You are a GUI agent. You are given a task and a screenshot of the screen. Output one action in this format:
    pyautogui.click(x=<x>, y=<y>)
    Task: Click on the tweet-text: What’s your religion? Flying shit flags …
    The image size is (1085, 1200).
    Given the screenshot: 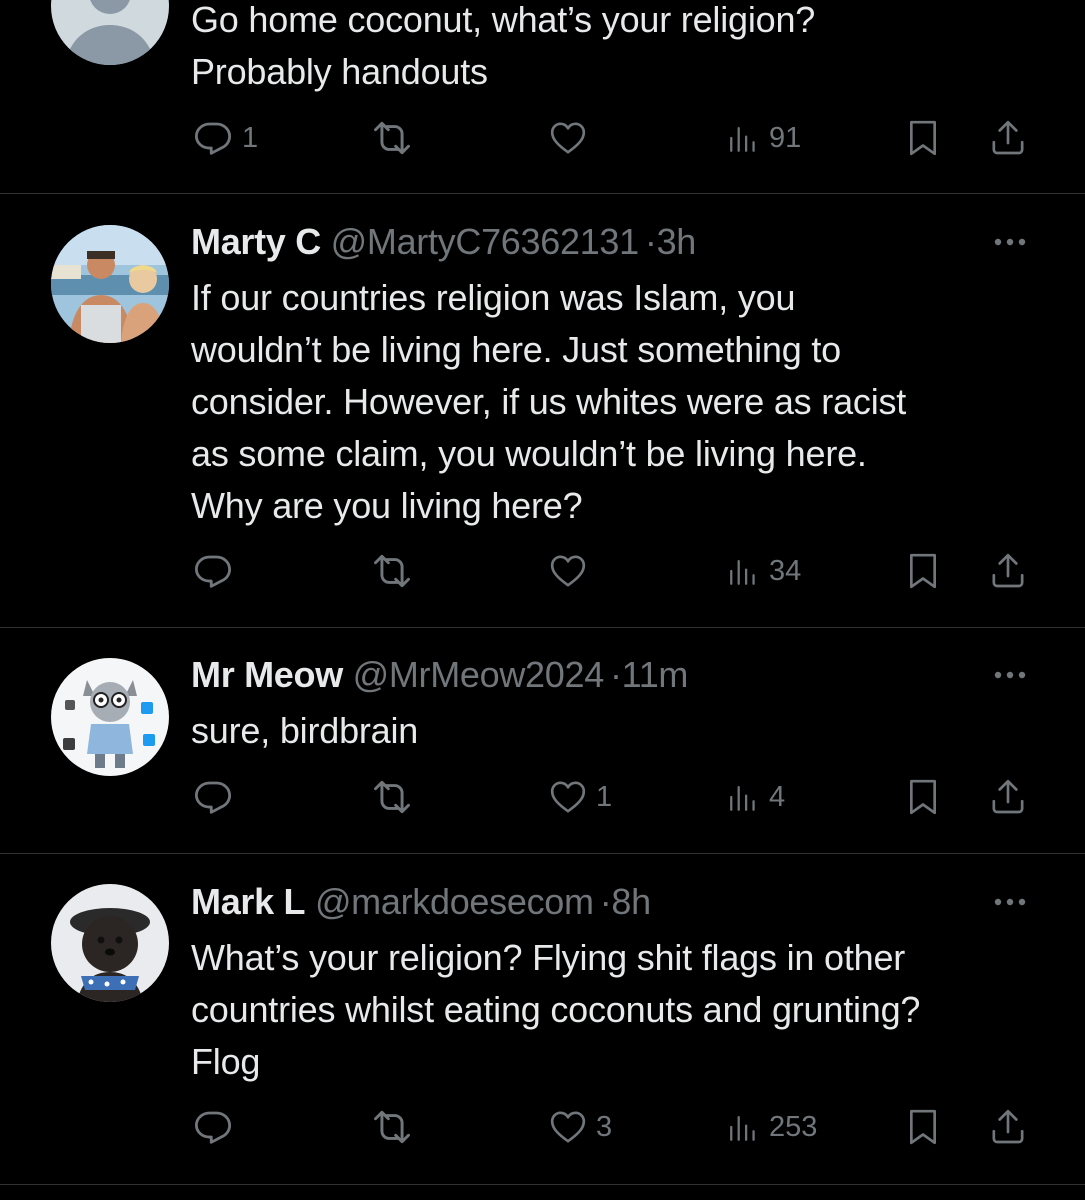 What is the action you would take?
    pyautogui.click(x=556, y=1009)
    